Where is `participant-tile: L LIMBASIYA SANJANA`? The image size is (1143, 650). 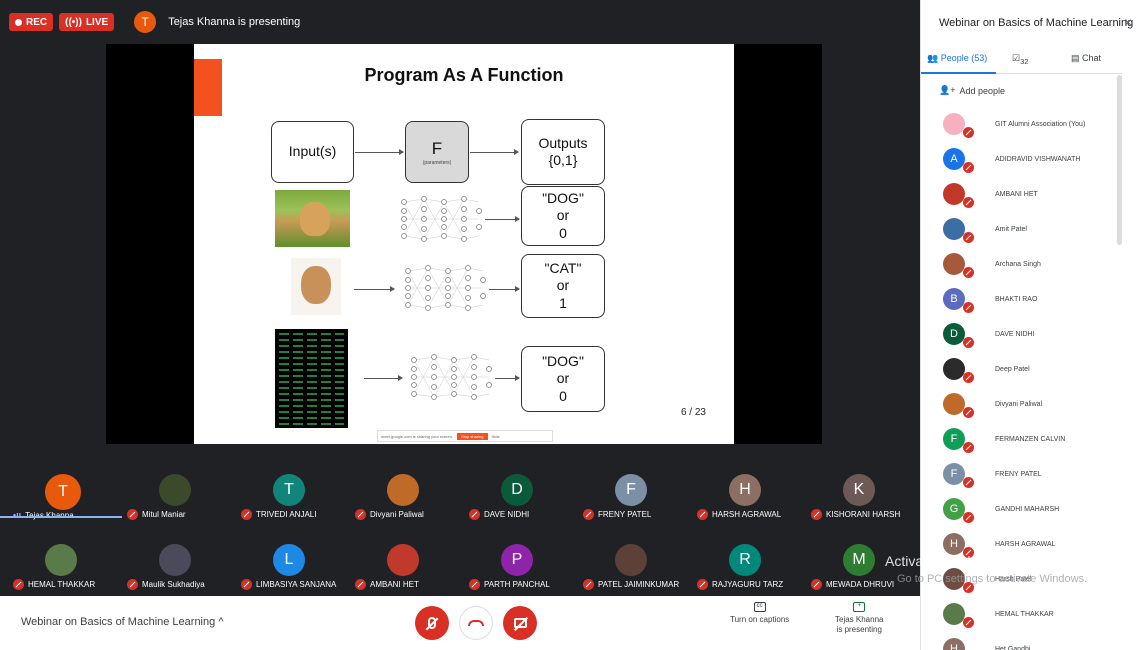
participant-tile: L LIMBASIYA SANJANA is located at coordinates (289, 561).